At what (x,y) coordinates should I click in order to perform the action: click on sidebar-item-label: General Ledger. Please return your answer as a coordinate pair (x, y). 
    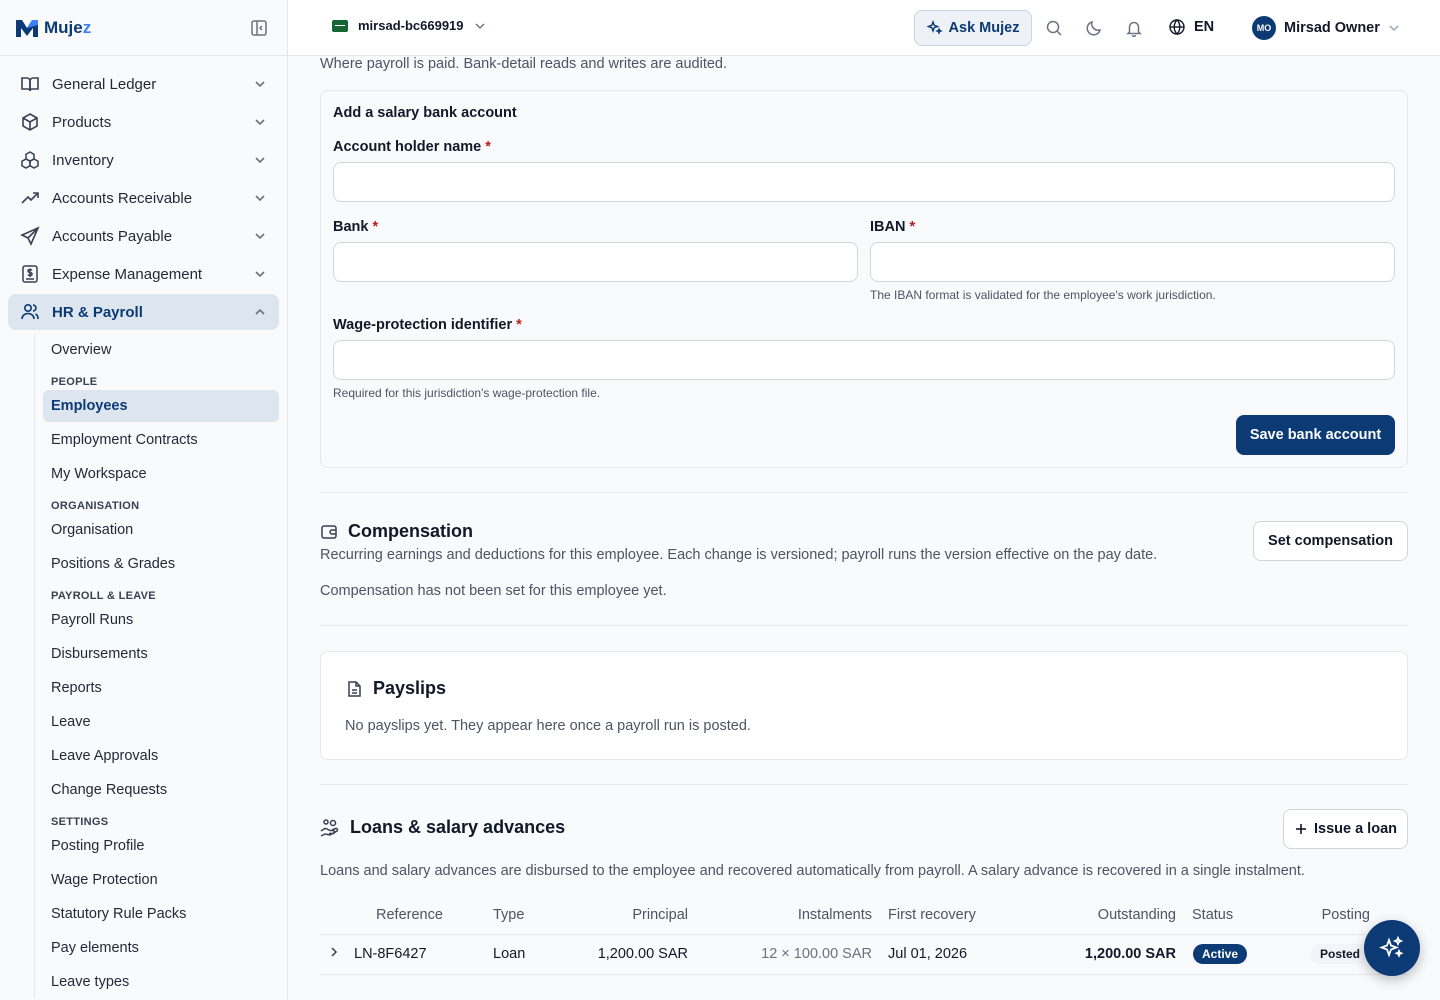
    Looking at the image, I should click on (104, 84).